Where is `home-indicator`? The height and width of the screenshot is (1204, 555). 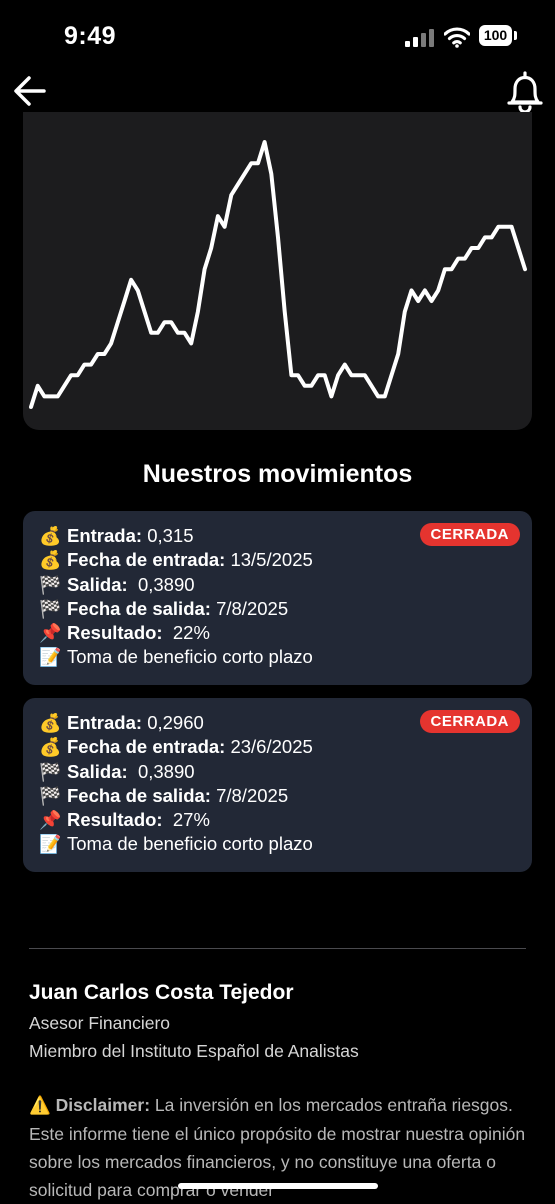 home-indicator is located at coordinates (278, 1186).